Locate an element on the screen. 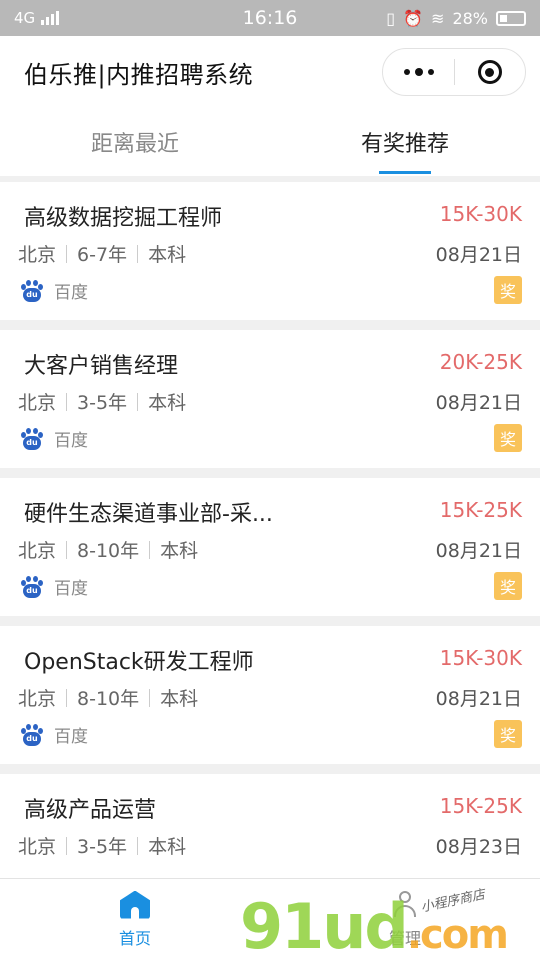 This screenshot has height=960, width=540. job-meta: 北京 6-7年 本科 is located at coordinates (102, 253).